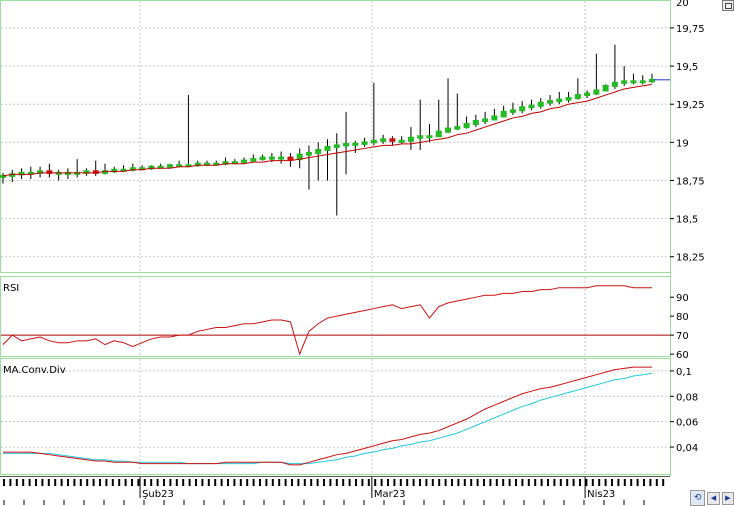 This screenshot has height=506, width=734. What do you see at coordinates (682, 336) in the screenshot?
I see `rsi-tick-label: 70` at bounding box center [682, 336].